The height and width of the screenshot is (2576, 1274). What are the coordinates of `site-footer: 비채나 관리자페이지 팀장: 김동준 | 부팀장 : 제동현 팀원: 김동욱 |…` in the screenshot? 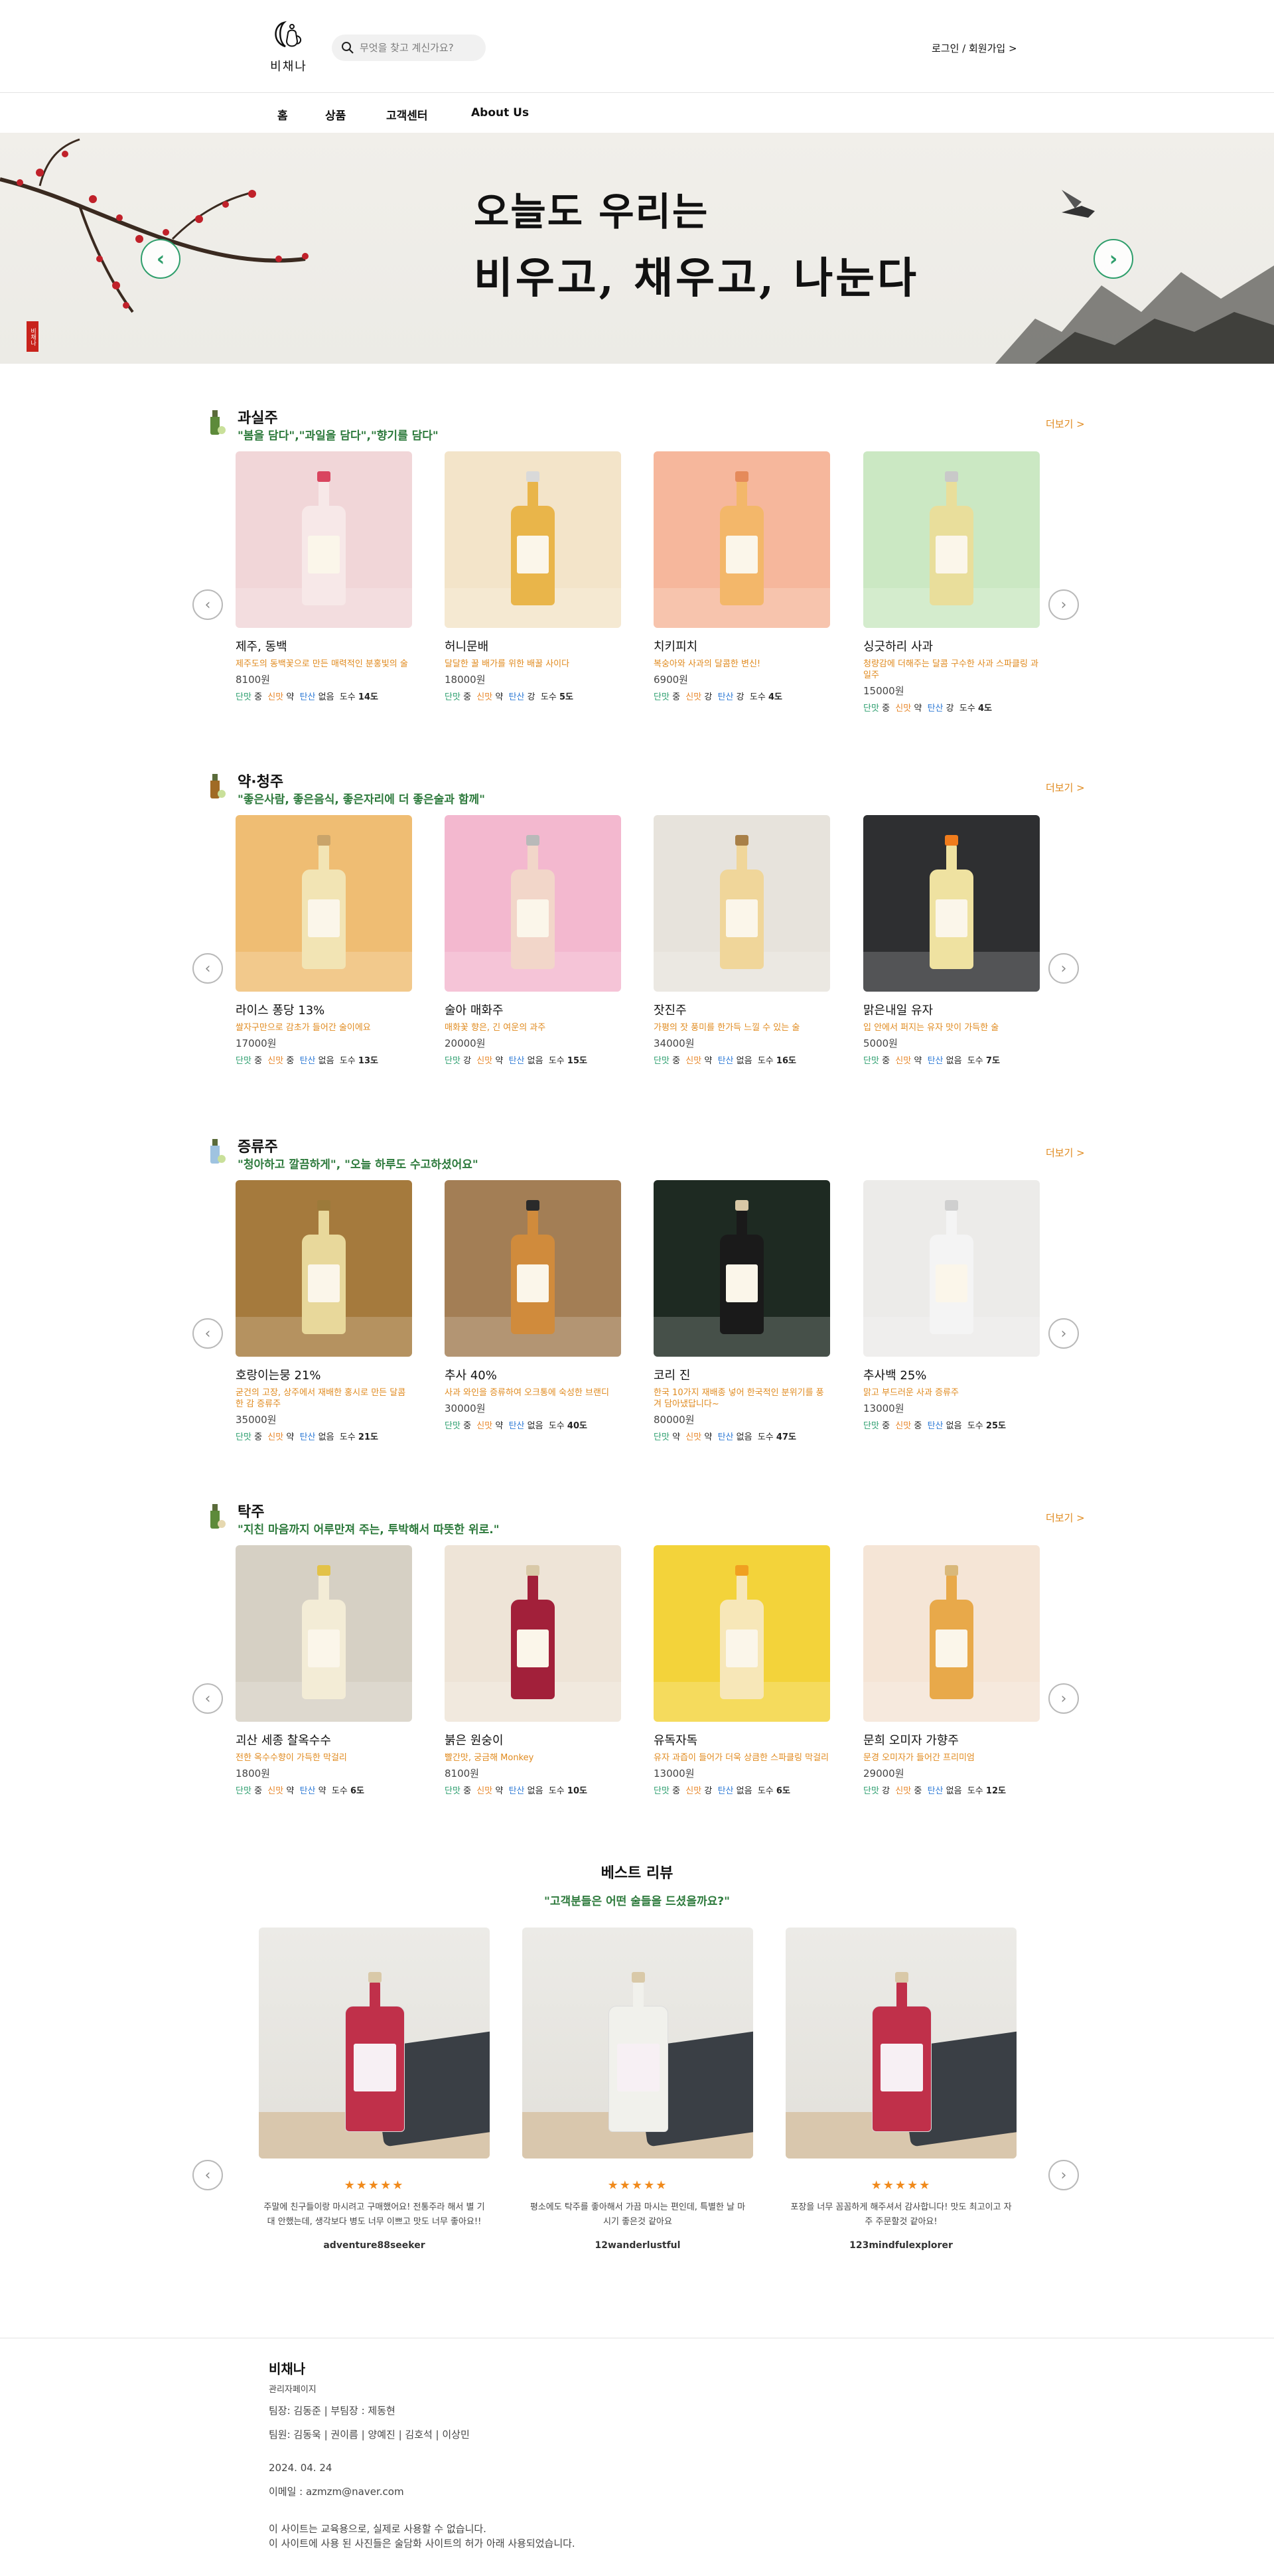 It's located at (637, 2457).